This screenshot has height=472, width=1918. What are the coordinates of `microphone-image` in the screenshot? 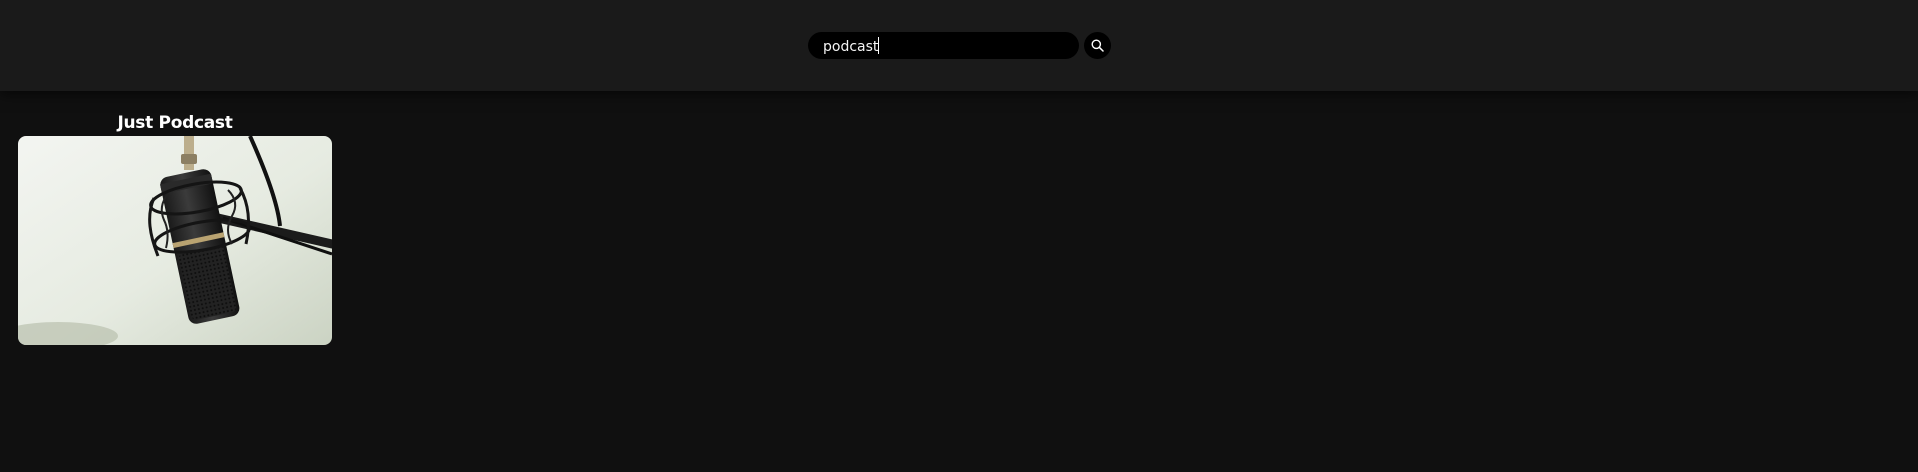 It's located at (175, 240).